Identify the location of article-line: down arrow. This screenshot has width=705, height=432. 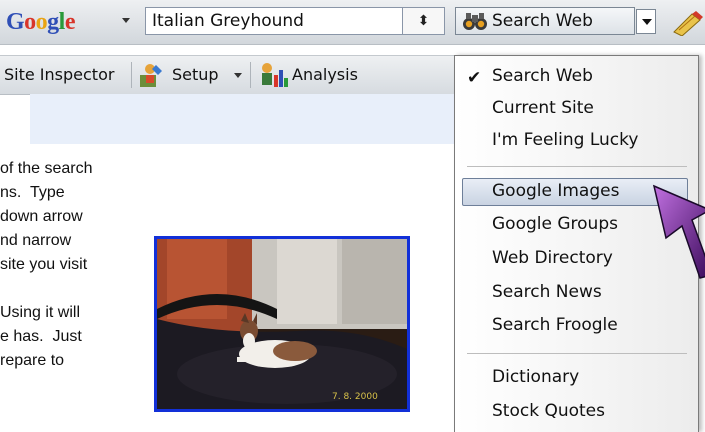
(41, 216).